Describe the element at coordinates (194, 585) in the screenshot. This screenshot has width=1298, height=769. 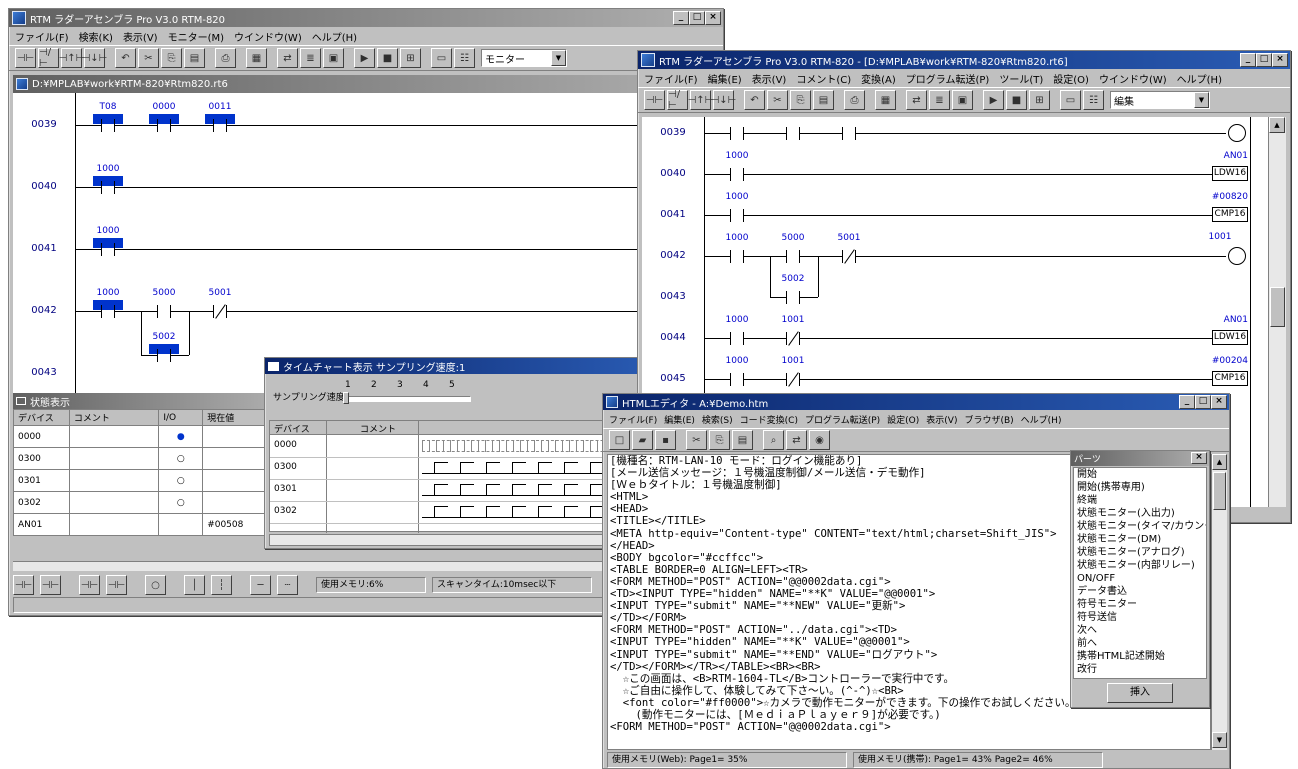
I see `vline-icon: │` at that location.